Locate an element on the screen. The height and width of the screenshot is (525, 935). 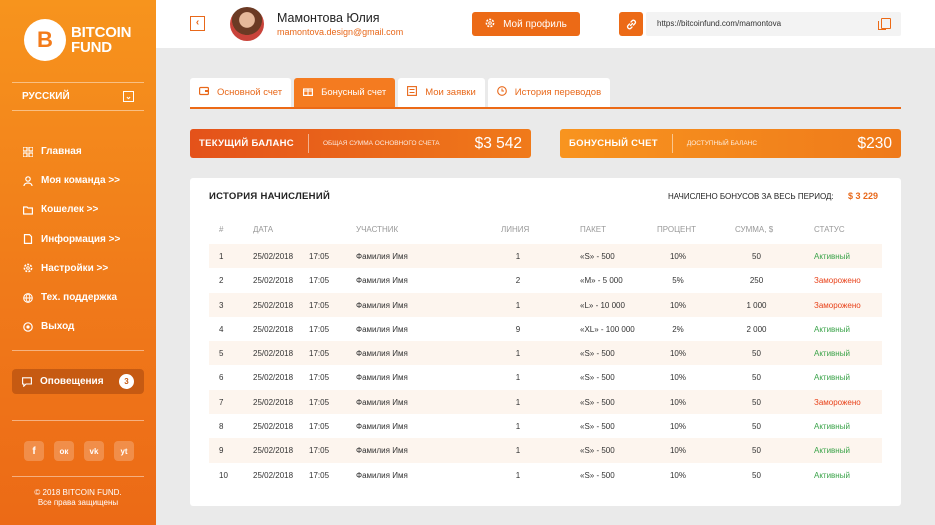
language-select: РУССКИЙ ⌄ is located at coordinates (78, 96).